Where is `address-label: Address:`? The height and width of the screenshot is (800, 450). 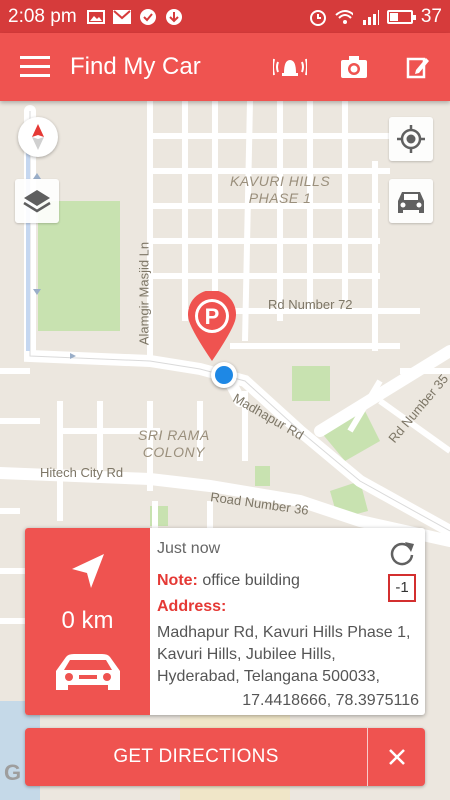 address-label: Address: is located at coordinates (192, 606).